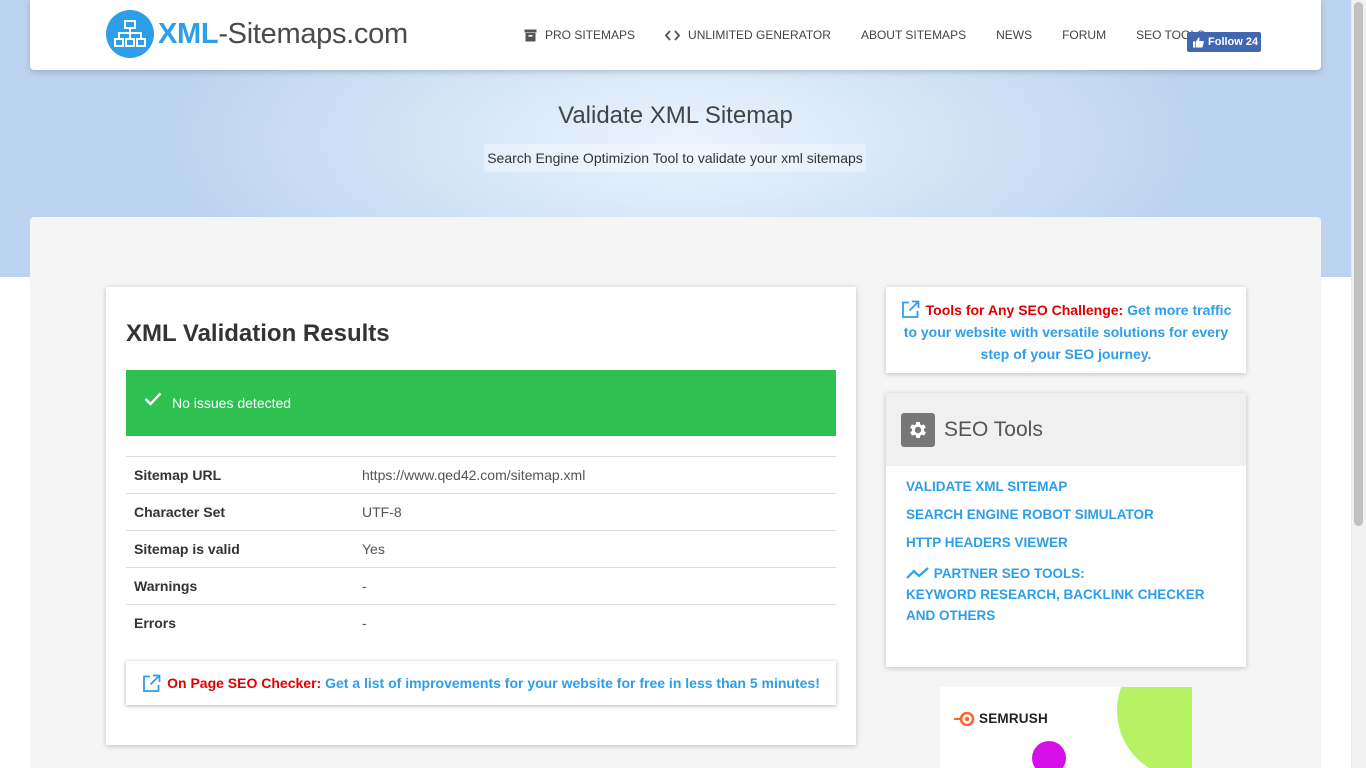  I want to click on vertical-scrollbar, so click(1358, 384).